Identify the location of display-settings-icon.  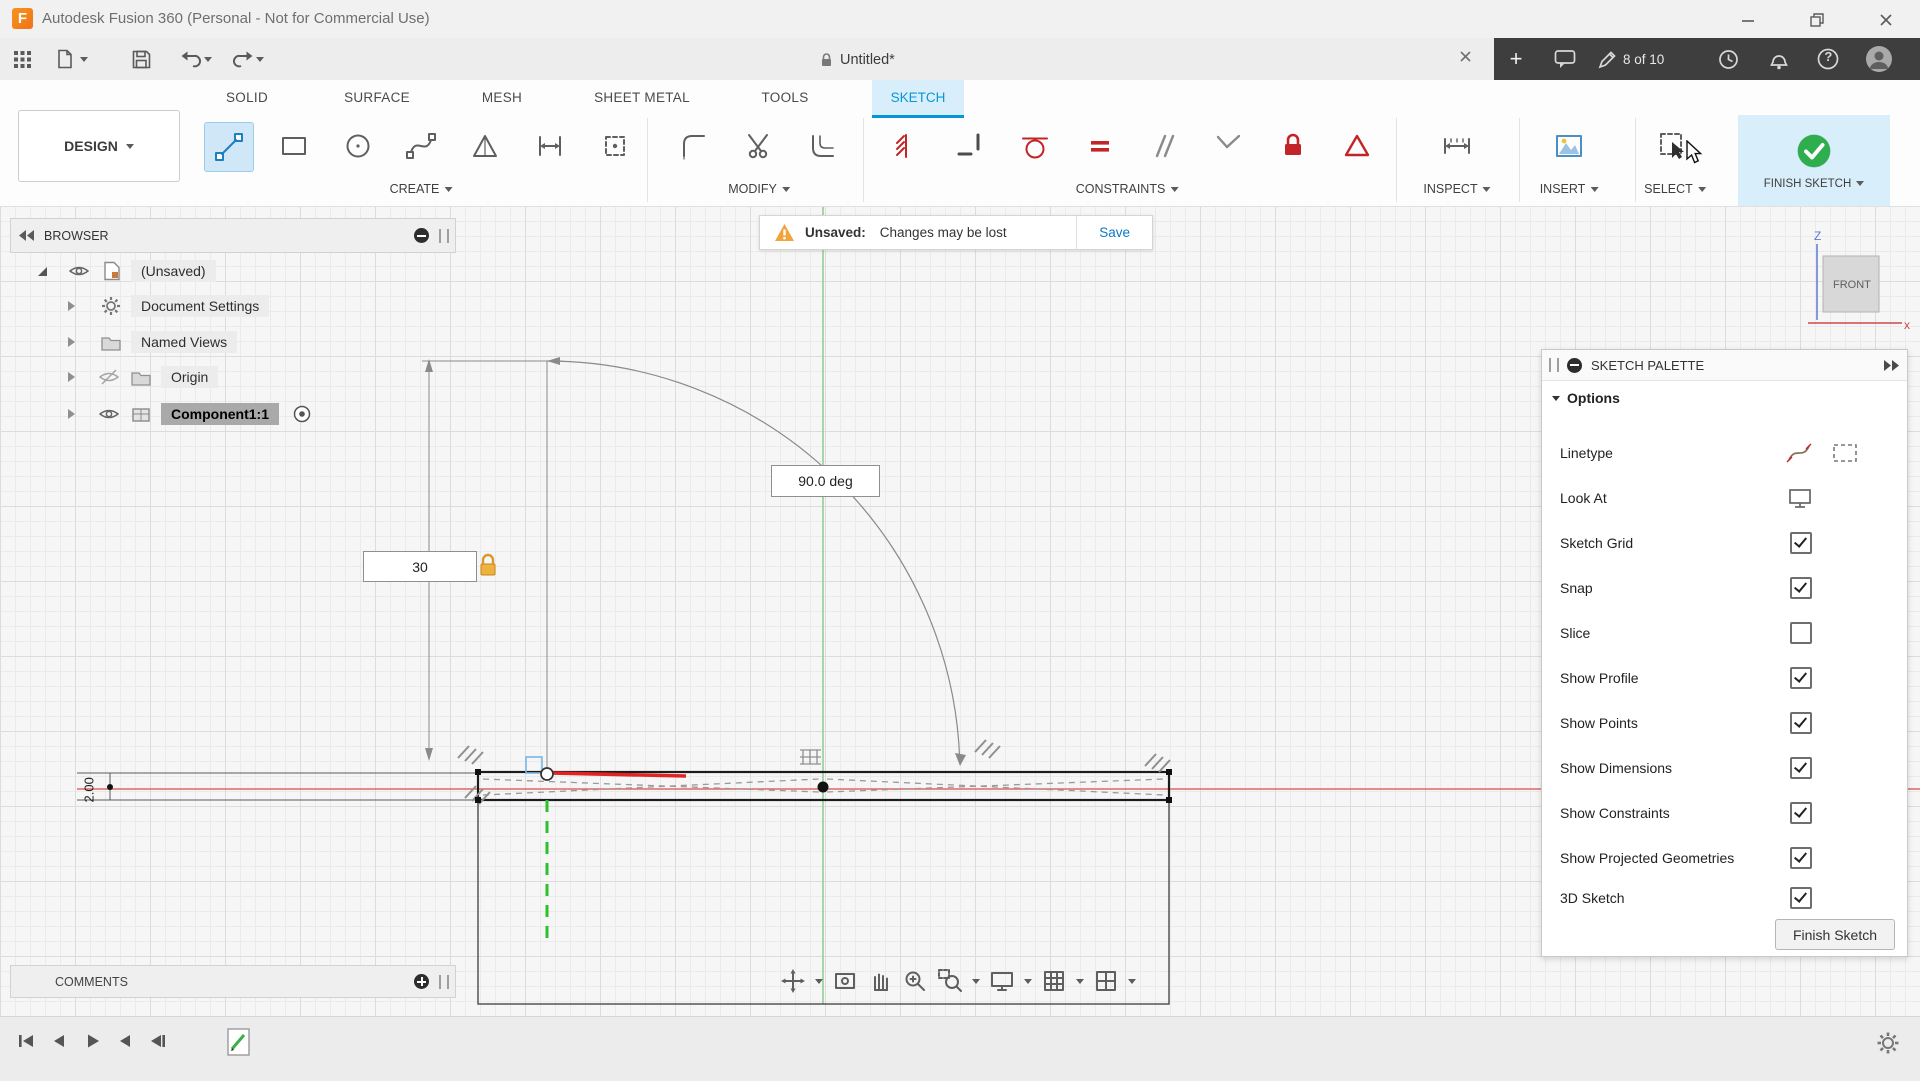
(1002, 981).